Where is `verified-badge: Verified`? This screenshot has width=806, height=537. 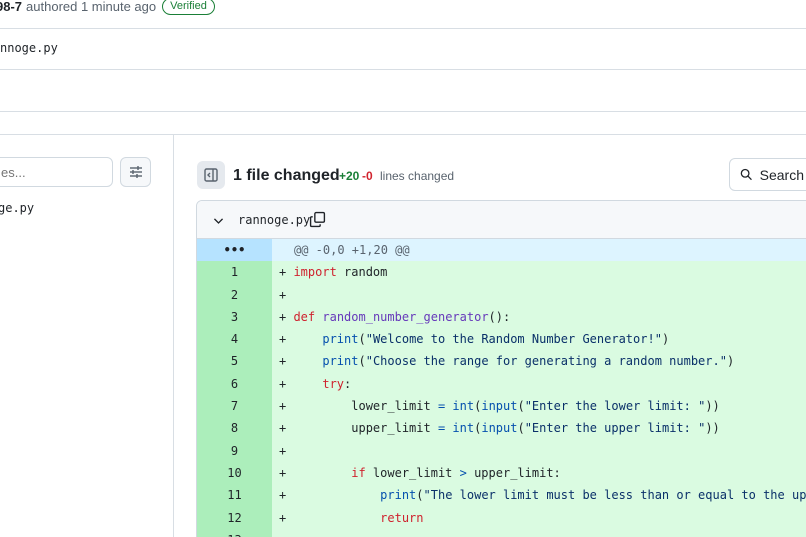 verified-badge: Verified is located at coordinates (188, 7).